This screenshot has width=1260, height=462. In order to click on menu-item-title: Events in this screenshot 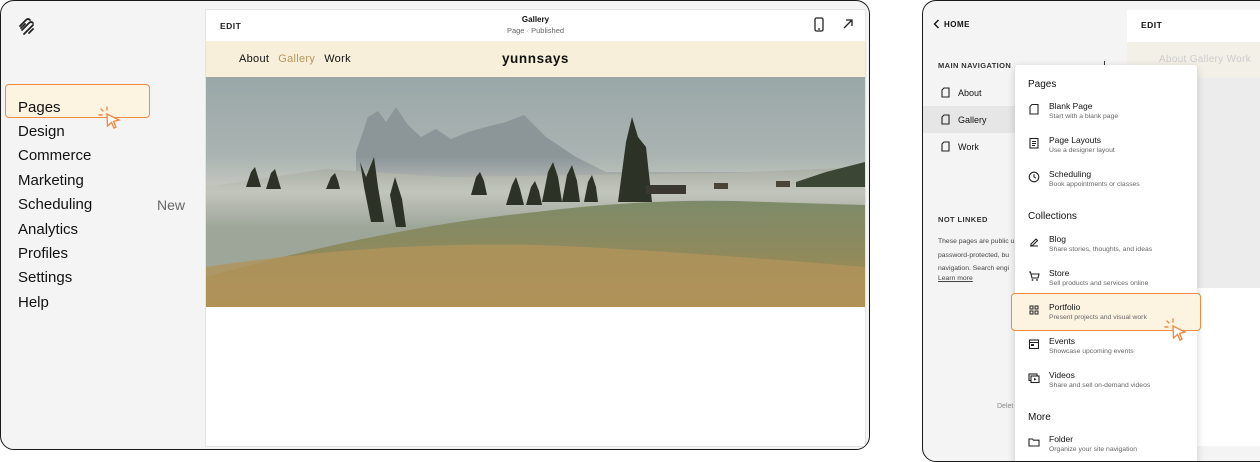, I will do `click(1062, 341)`.